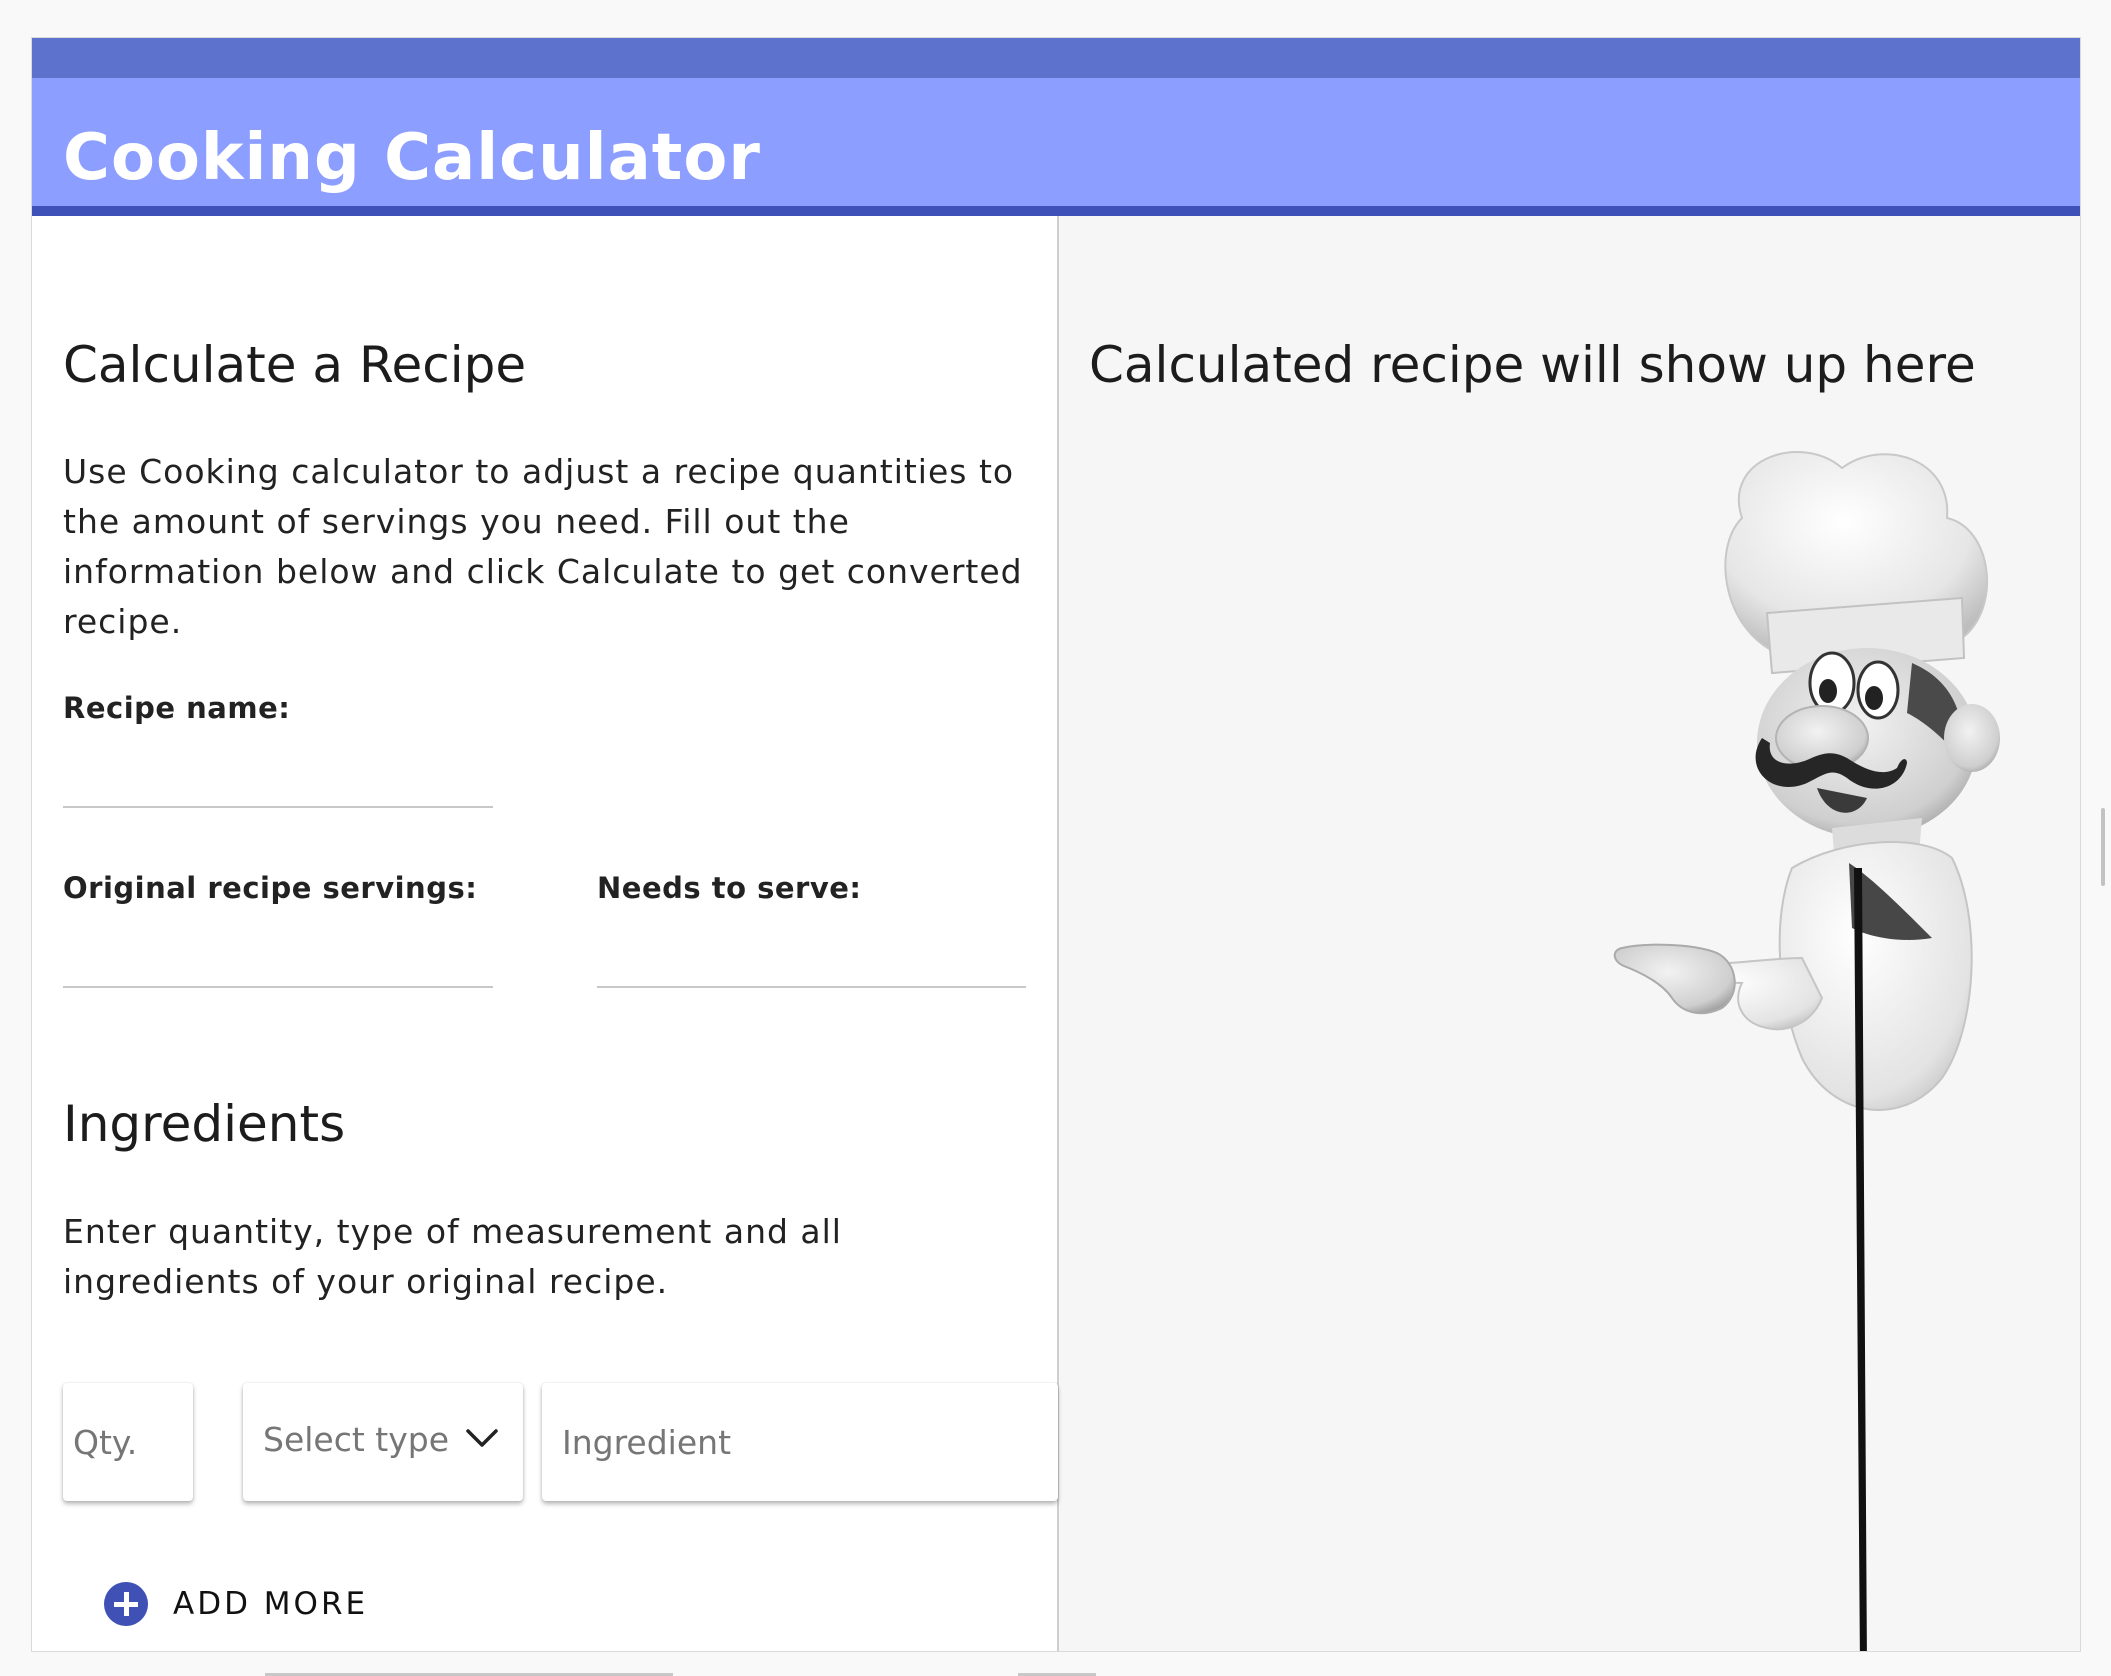  Describe the element at coordinates (295, 365) in the screenshot. I see `calculate-recipe-heading: Calculate a Recipe` at that location.